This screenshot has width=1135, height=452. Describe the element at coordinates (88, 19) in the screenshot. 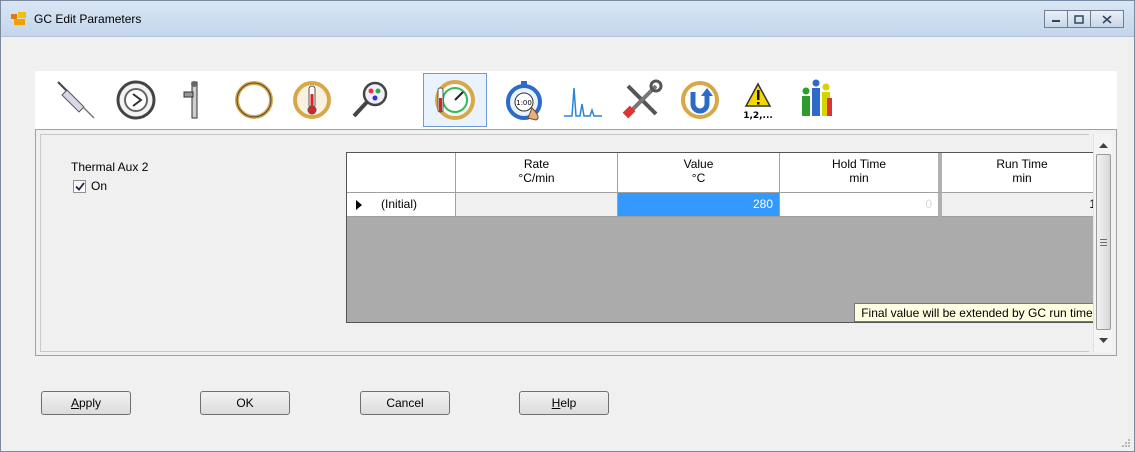

I see `window-title: GC Edit Parameters` at that location.